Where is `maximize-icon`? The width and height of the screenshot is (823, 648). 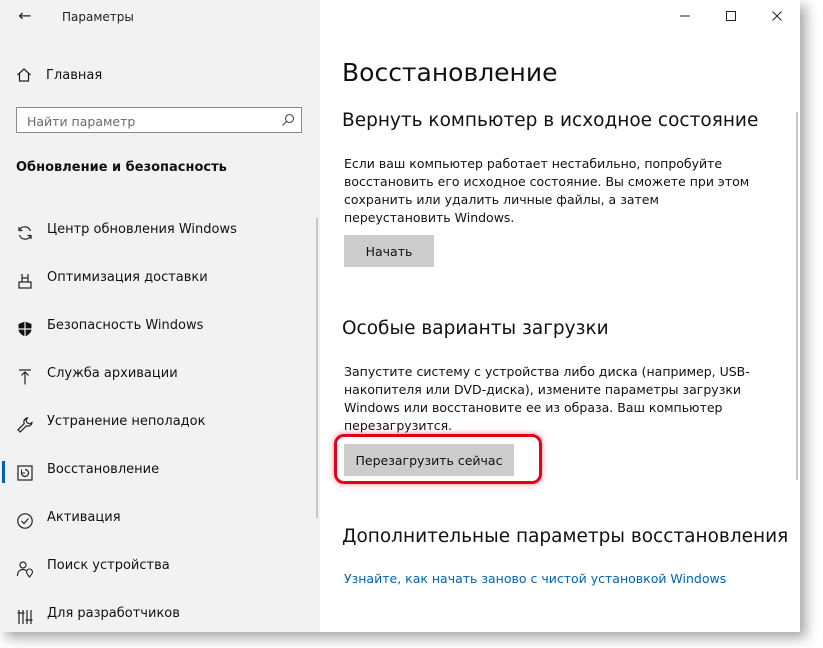 maximize-icon is located at coordinates (731, 16).